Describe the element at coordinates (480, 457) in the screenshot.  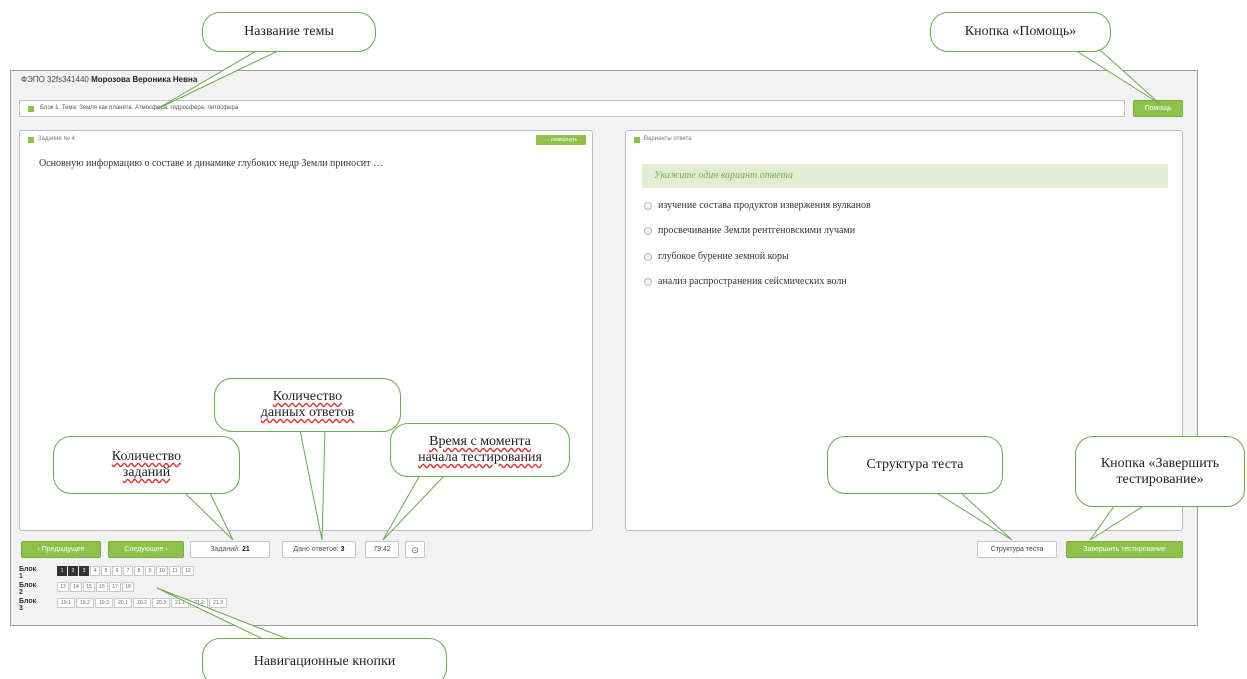
I see `callout-line: начала тестирования` at that location.